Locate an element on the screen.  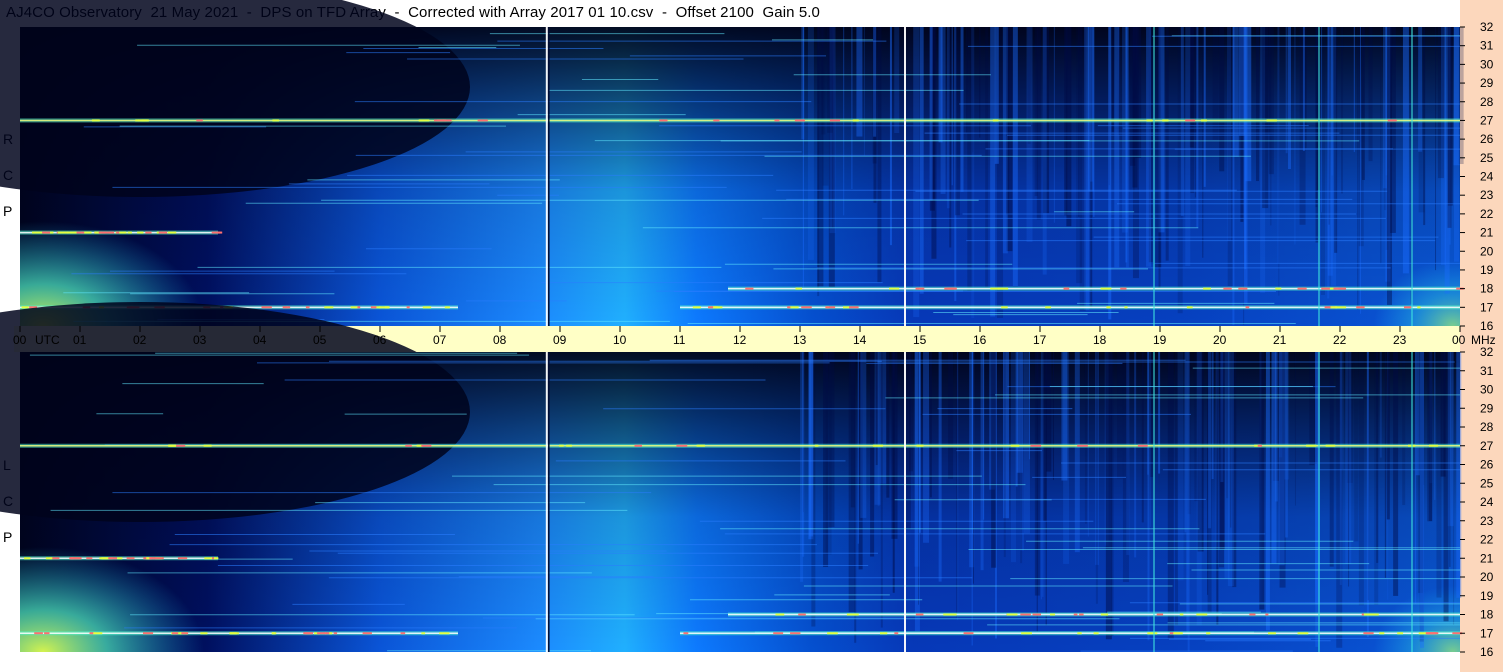
time-tick-label: 17 is located at coordinates (1040, 340).